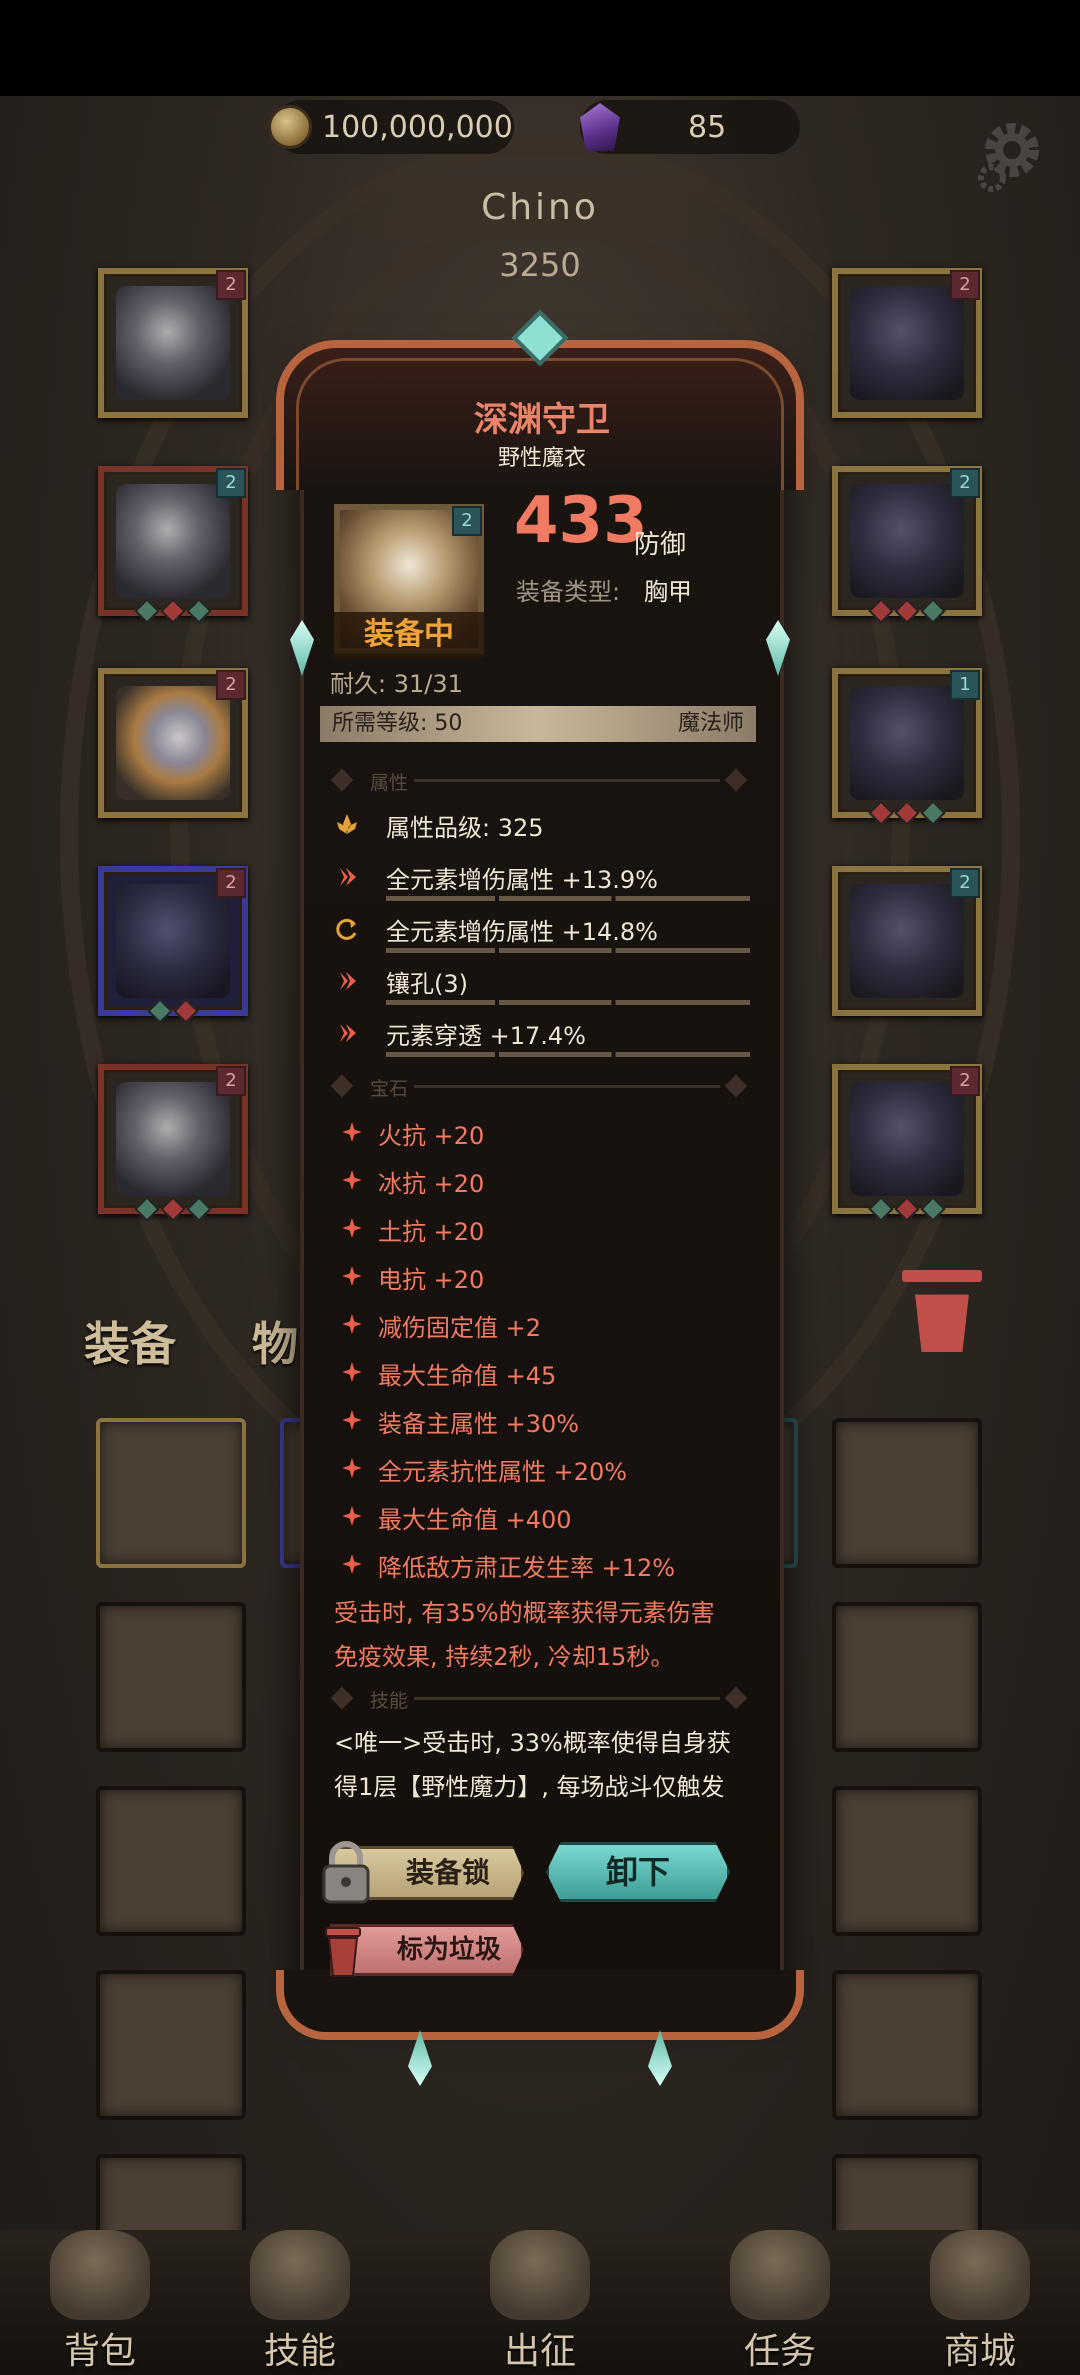 This screenshot has height=2375, width=1080. I want to click on equip-slot-tome: 2, so click(907, 1143).